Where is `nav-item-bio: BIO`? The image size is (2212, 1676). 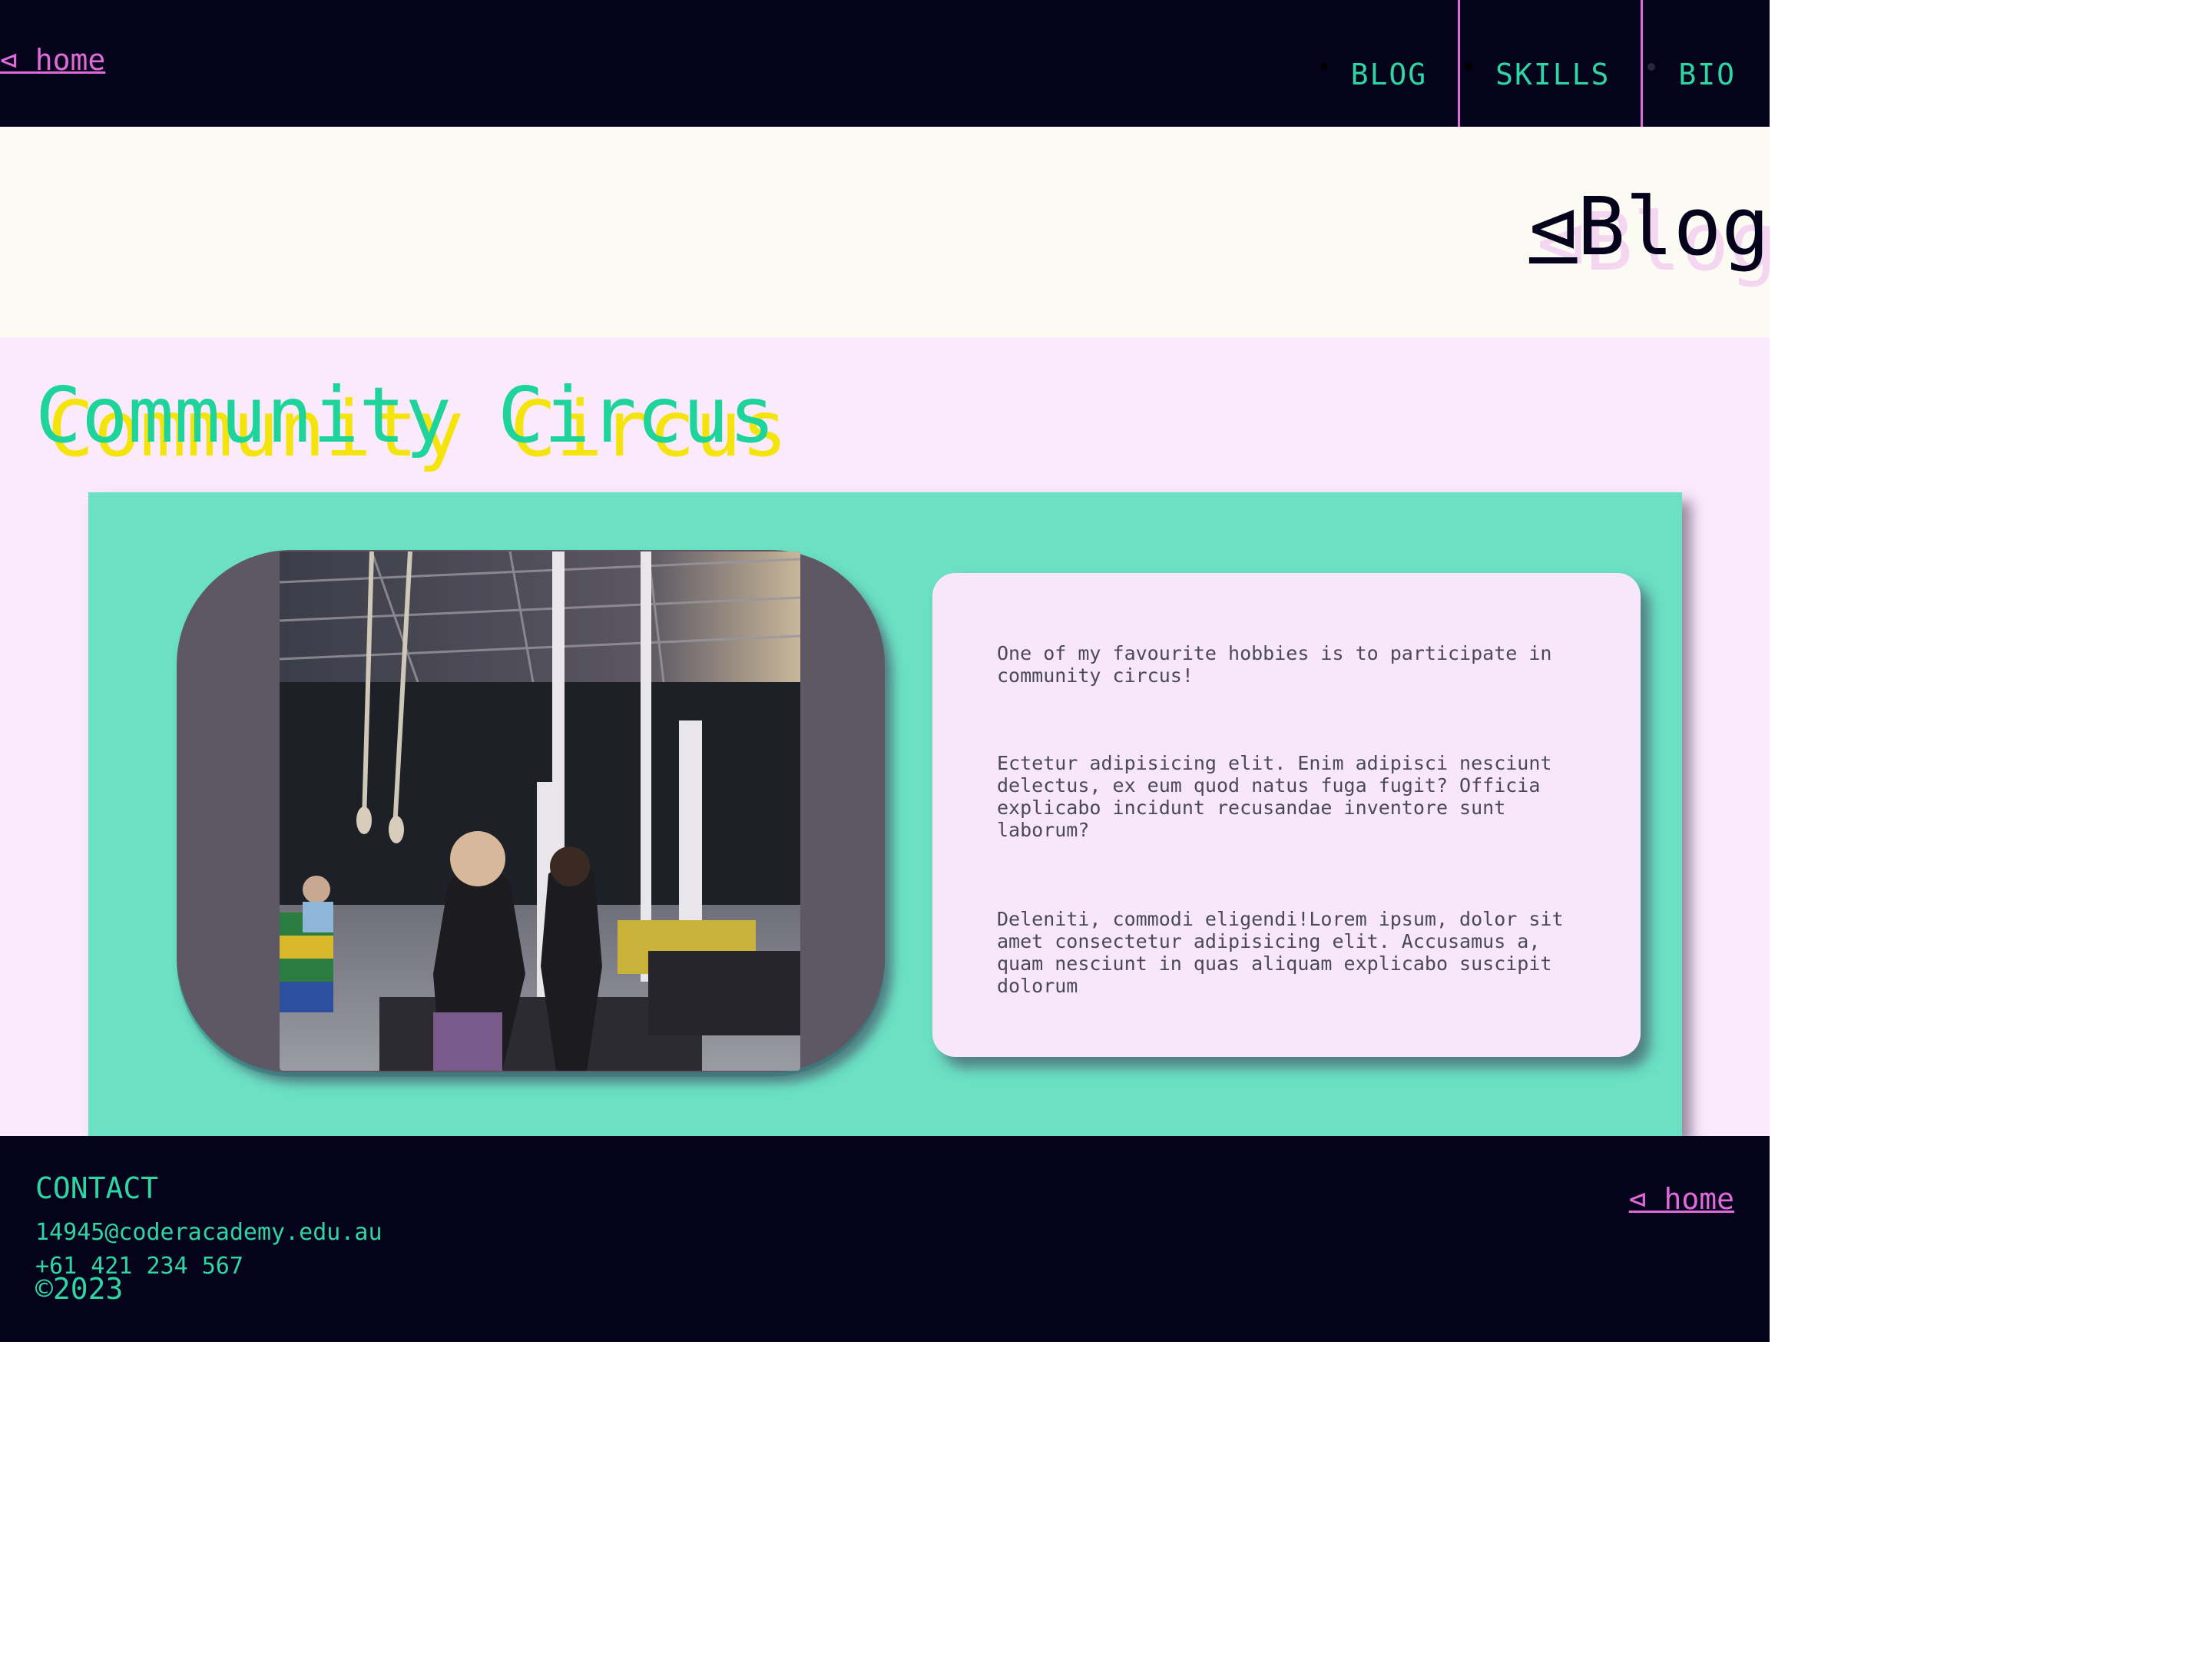 nav-item-bio: BIO is located at coordinates (1705, 63).